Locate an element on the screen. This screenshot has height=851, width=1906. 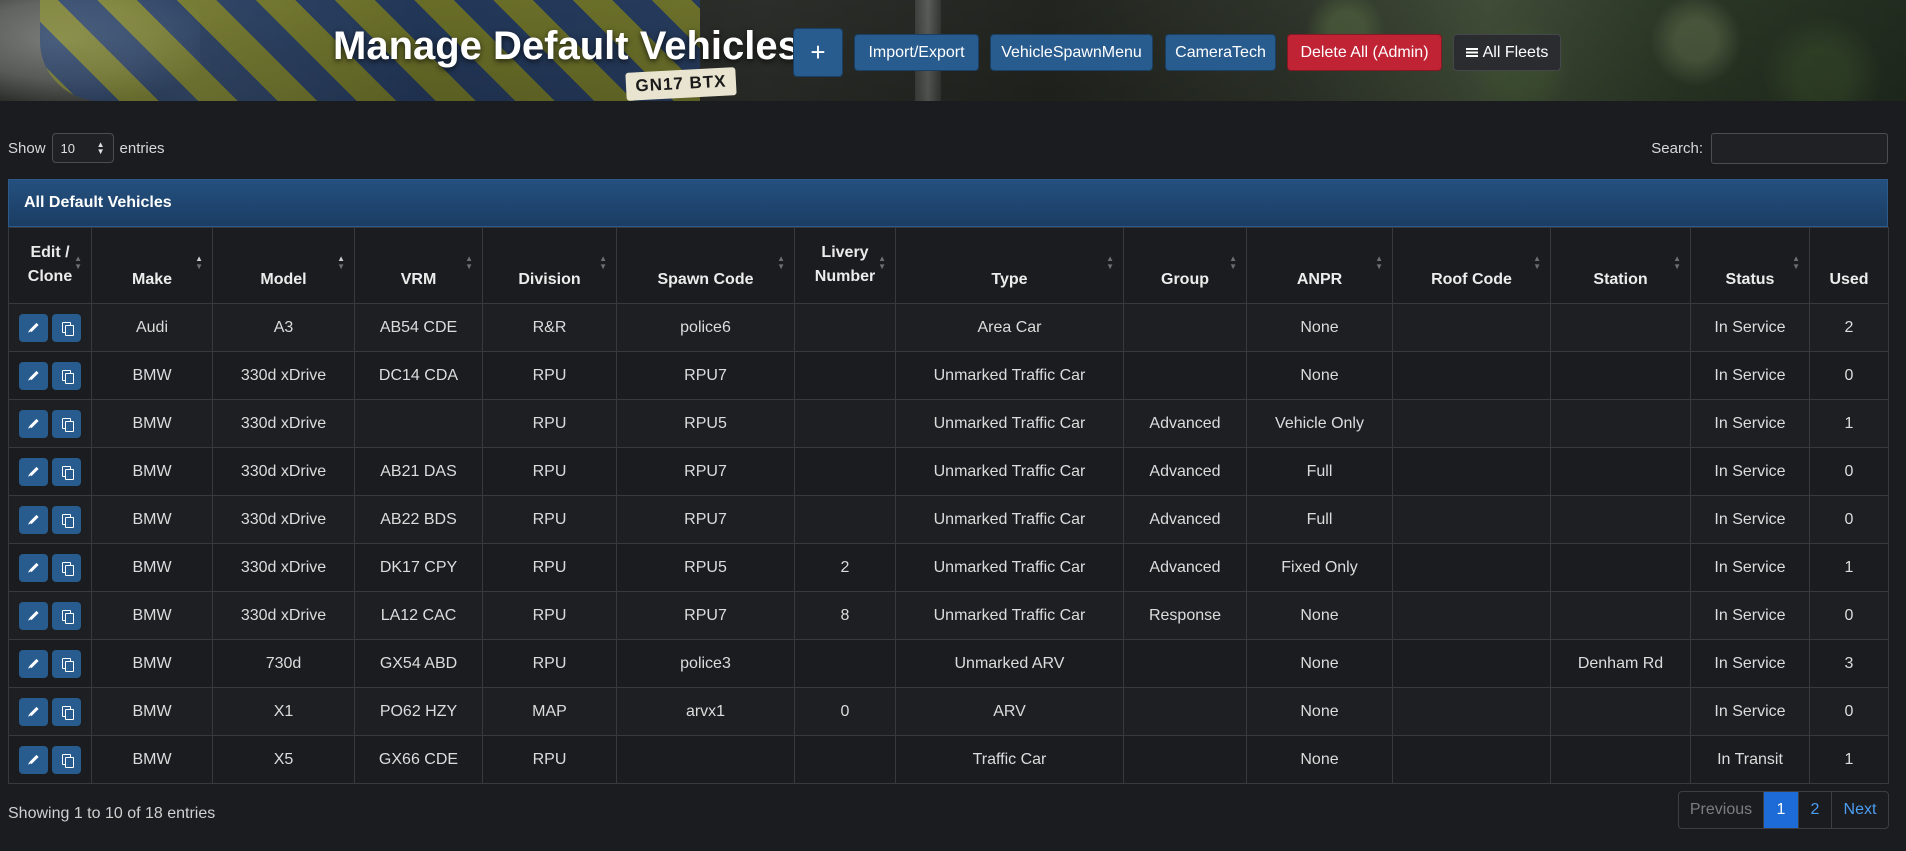
column-header: Roof Code ▲ ▼ is located at coordinates (1471, 265).